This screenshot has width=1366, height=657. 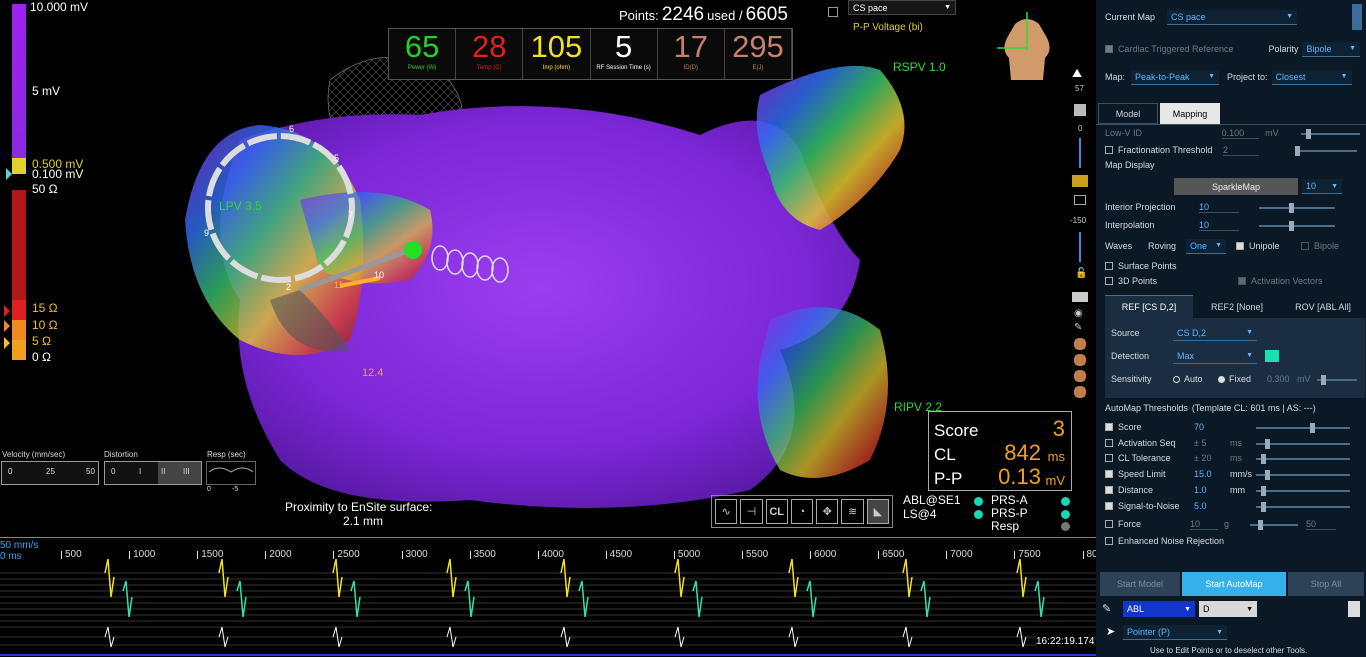 I want to click on impedance-5-label: 5 Ω, so click(x=41, y=341).